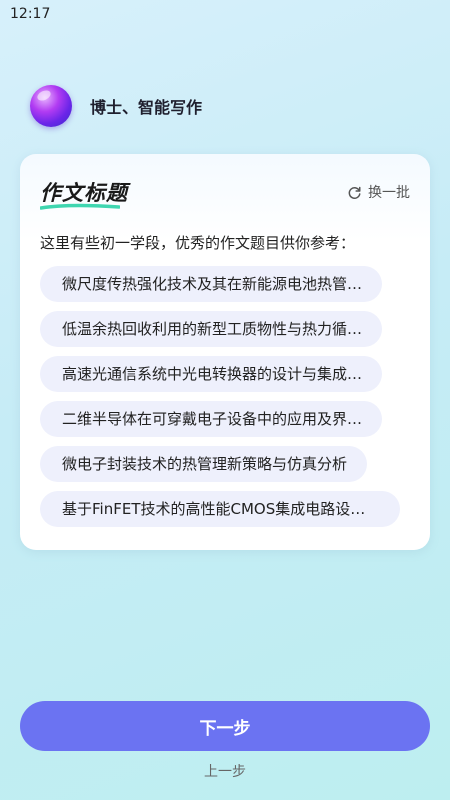 The image size is (450, 800). What do you see at coordinates (146, 107) in the screenshot?
I see `brand-name: 博士、智能写作` at bounding box center [146, 107].